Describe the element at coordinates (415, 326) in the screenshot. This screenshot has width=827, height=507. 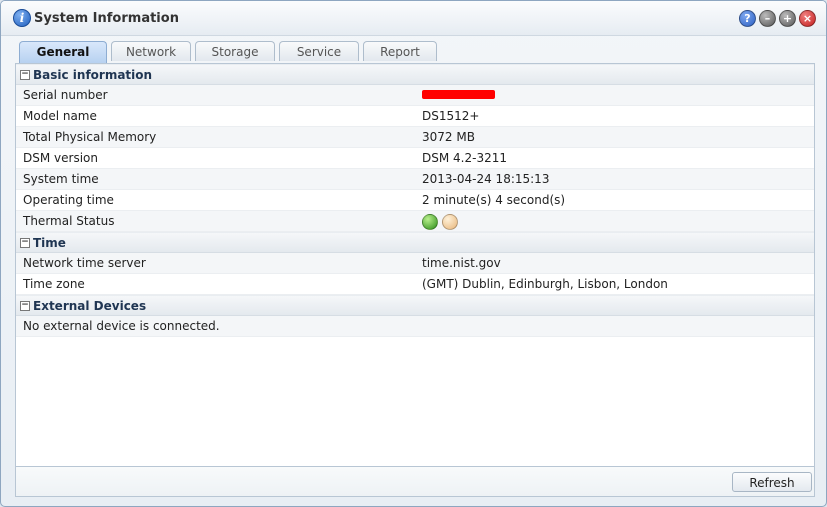
I see `row-external-device-message: No external device is connected.` at that location.